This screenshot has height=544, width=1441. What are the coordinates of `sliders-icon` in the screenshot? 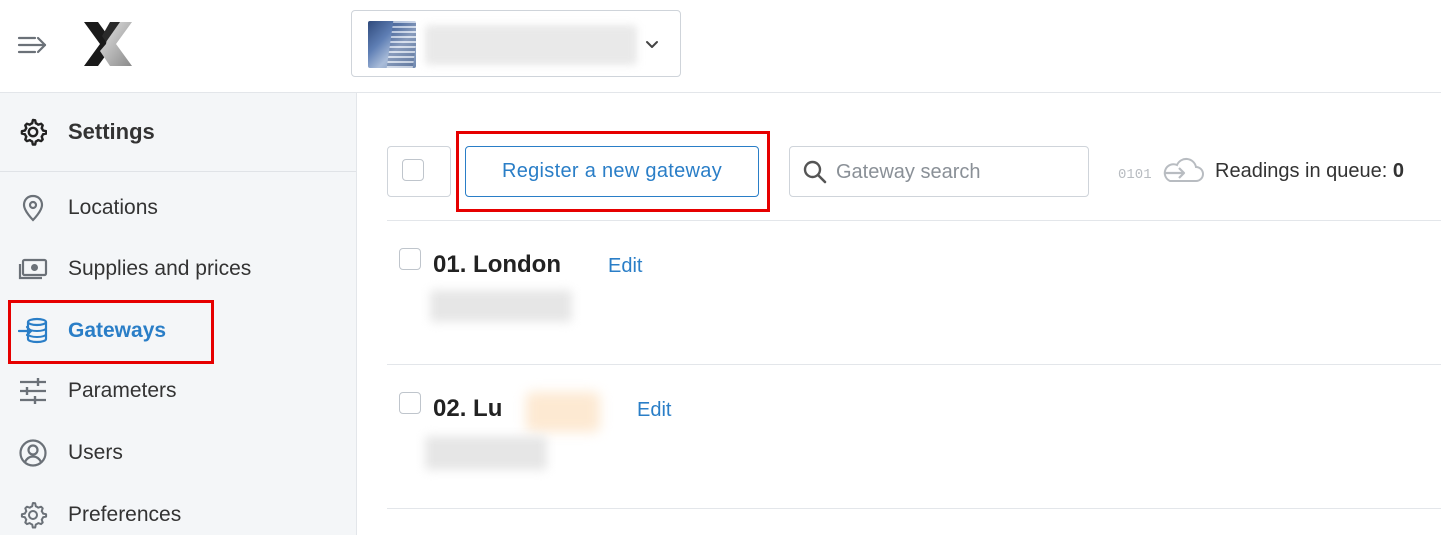 It's located at (33, 391).